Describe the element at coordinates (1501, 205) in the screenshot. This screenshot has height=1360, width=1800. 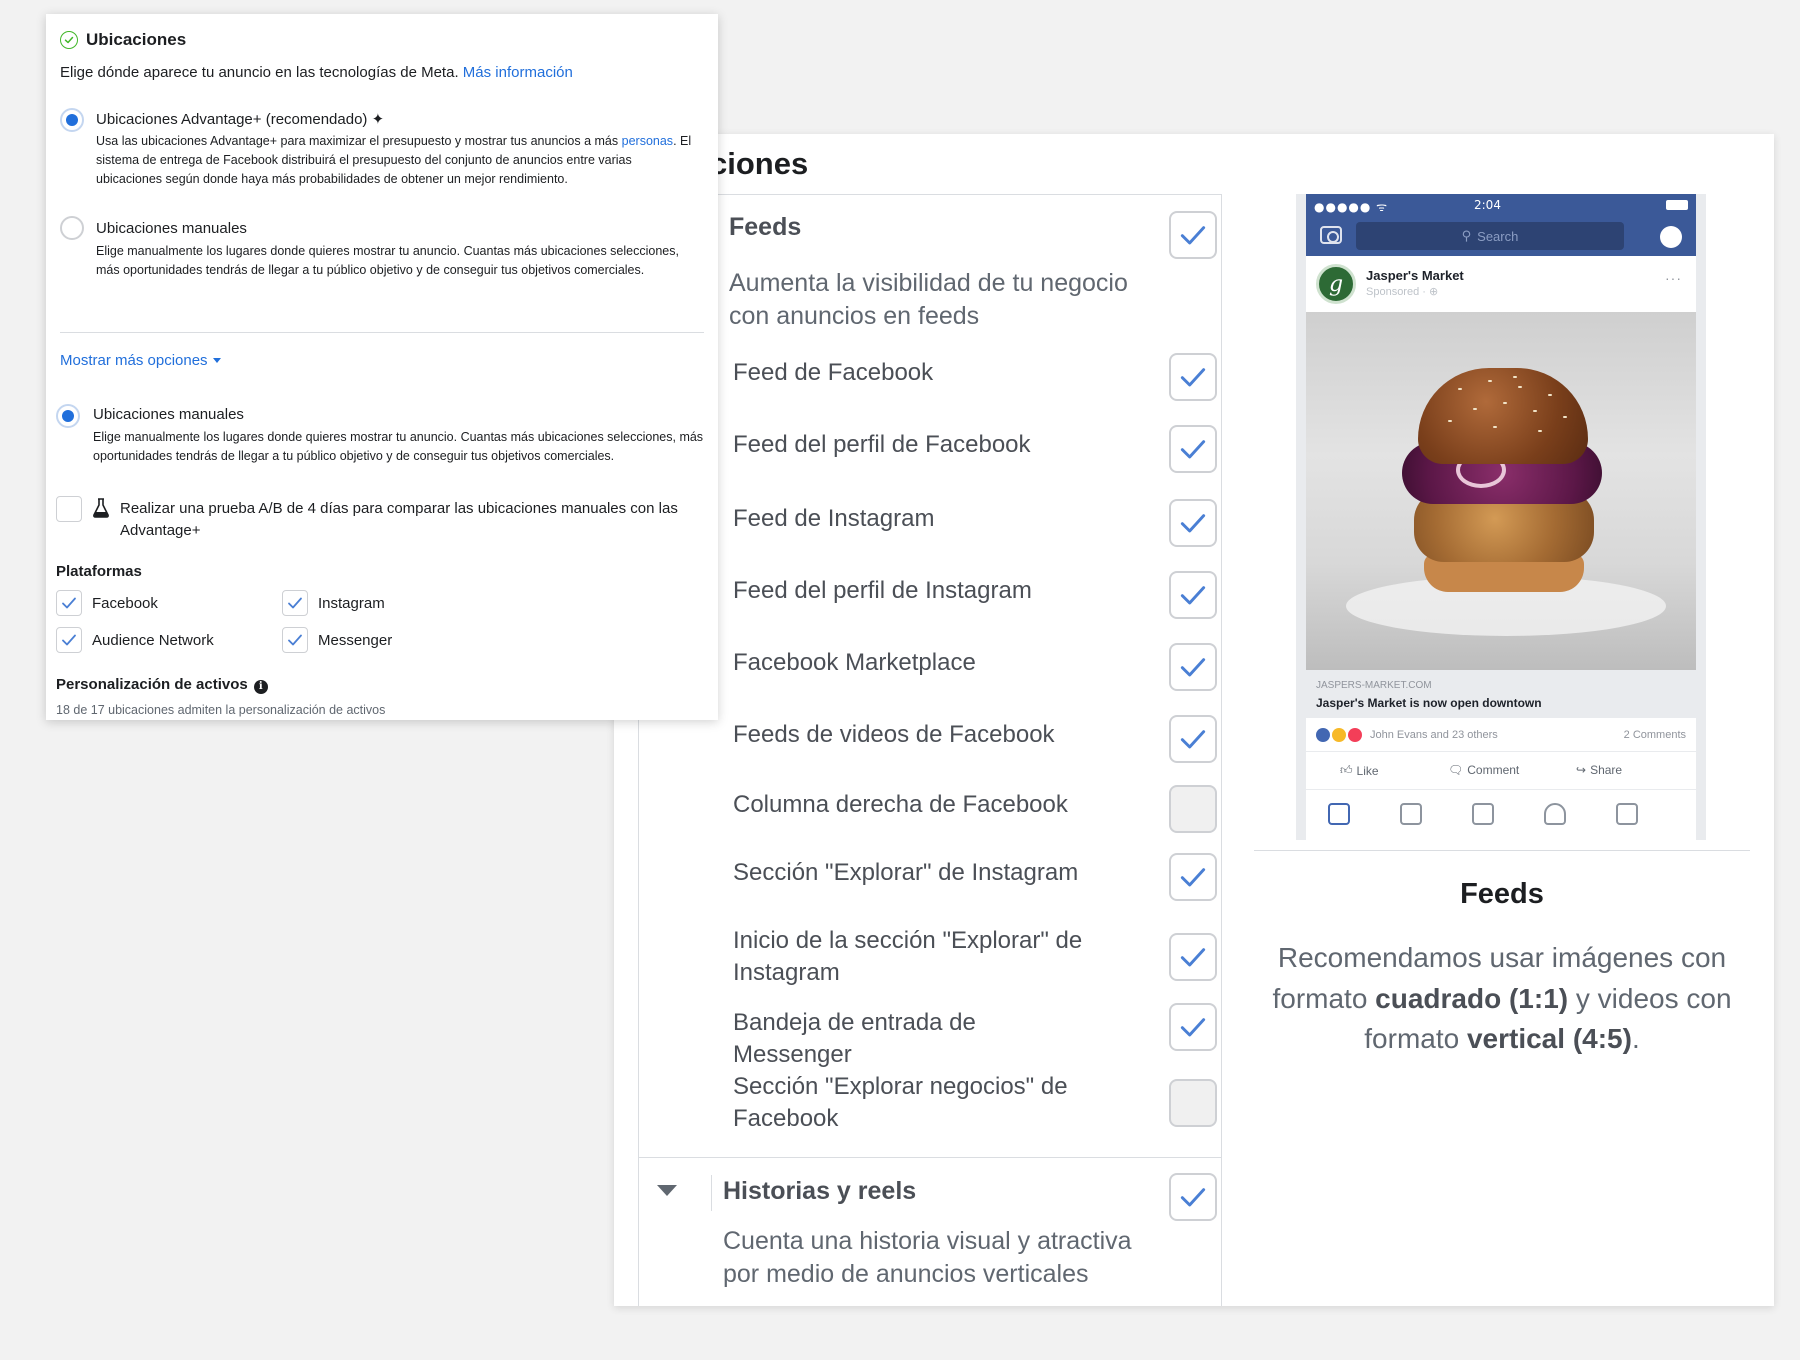
I see `phone-status-bar: ●●●●● ᯤ 2:04` at that location.